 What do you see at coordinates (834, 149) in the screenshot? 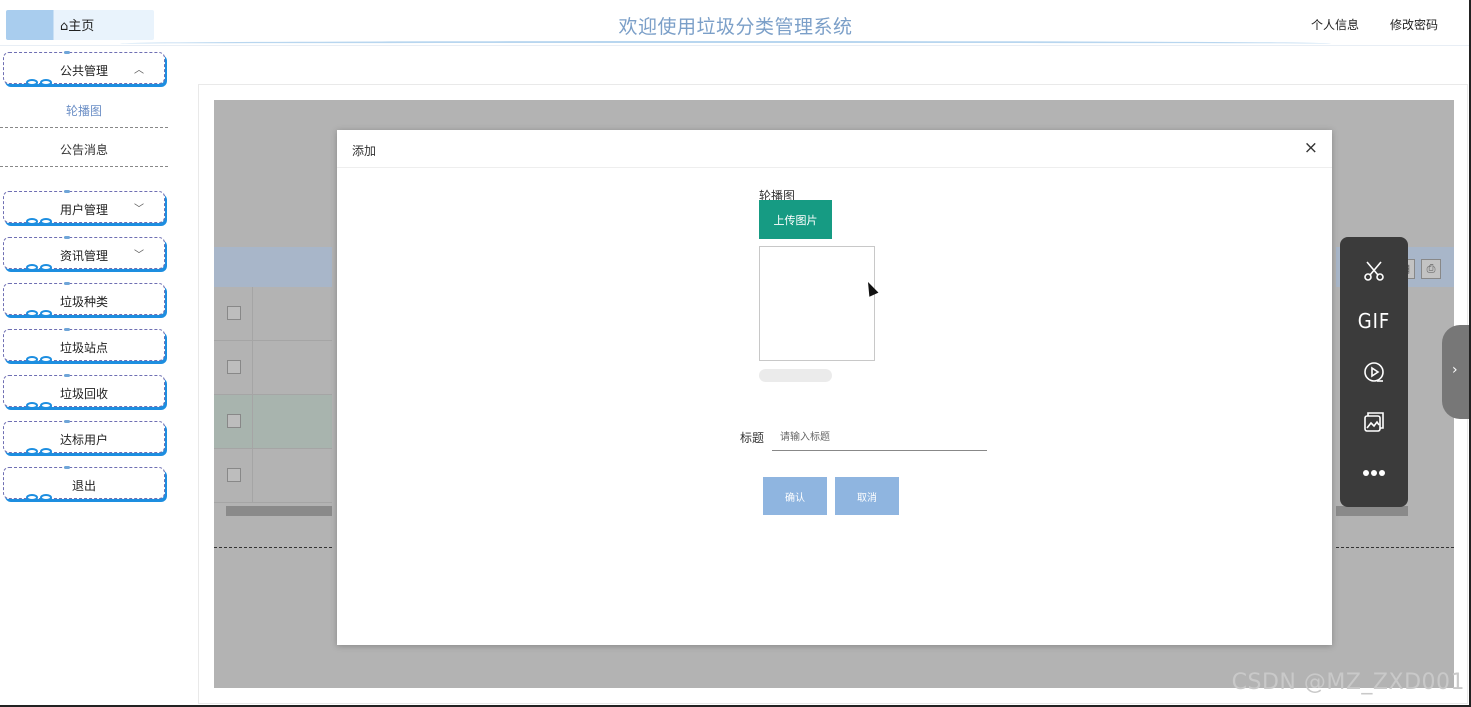
I see `dialog-header: 添加 ×` at bounding box center [834, 149].